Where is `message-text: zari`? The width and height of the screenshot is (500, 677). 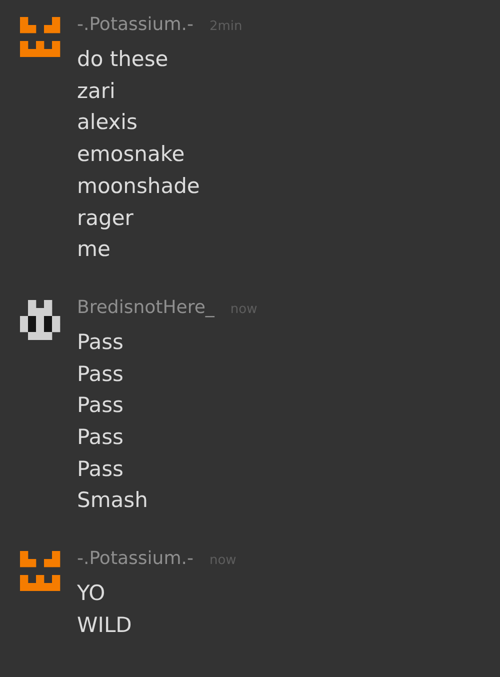
message-text: zari is located at coordinates (96, 91).